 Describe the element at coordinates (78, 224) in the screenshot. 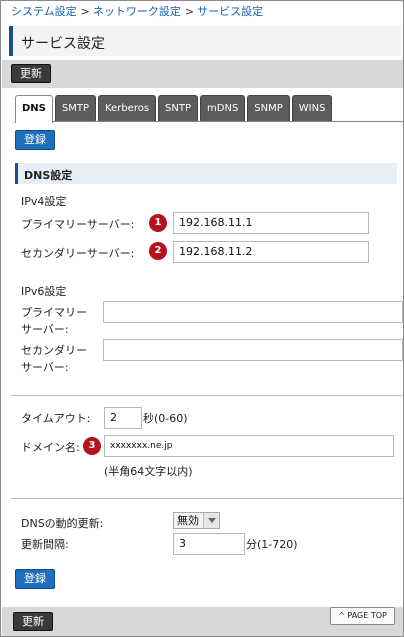

I see `ipv4-primary-label: プライマリーサーバー:` at that location.